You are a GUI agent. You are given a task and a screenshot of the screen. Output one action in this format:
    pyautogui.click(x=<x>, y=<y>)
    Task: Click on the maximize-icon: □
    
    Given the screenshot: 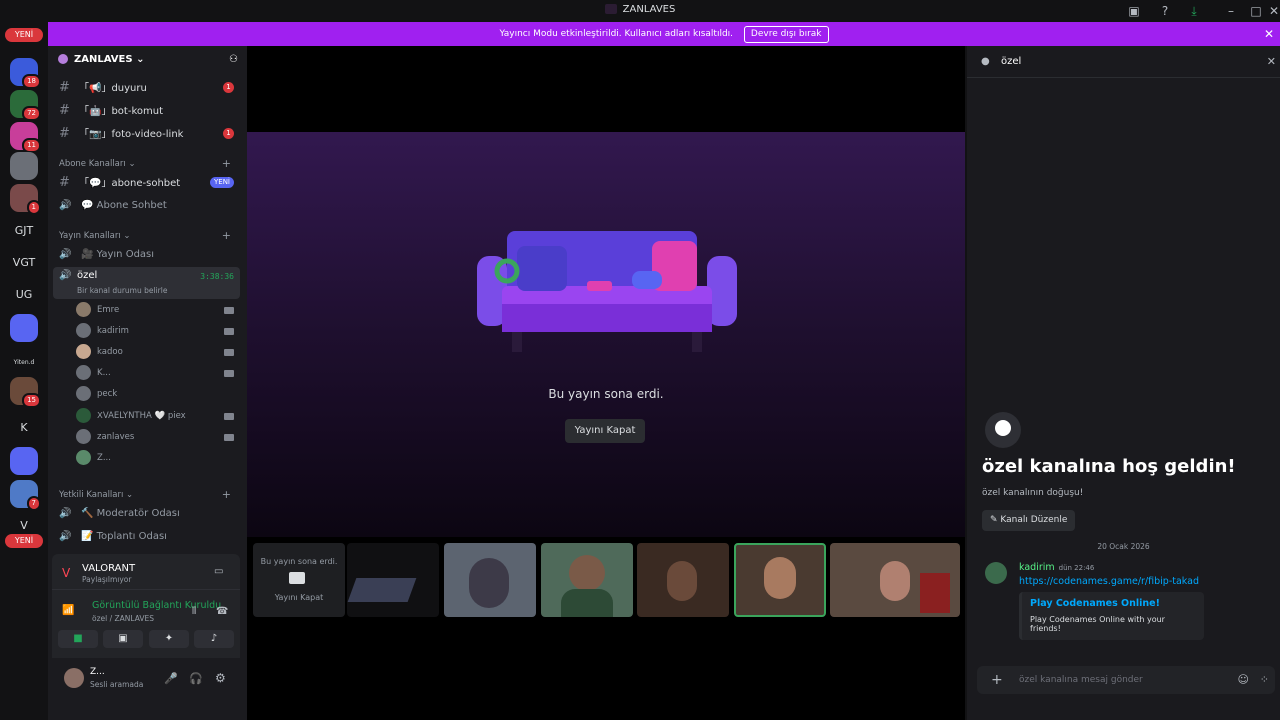 What is the action you would take?
    pyautogui.click(x=1256, y=11)
    